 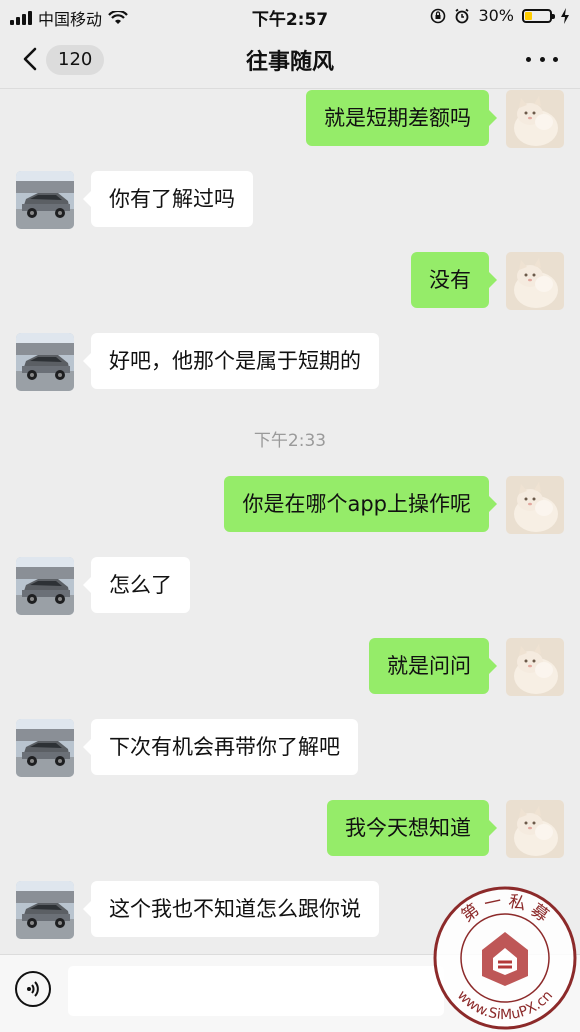 I want to click on more-dots-icon, so click(x=542, y=59).